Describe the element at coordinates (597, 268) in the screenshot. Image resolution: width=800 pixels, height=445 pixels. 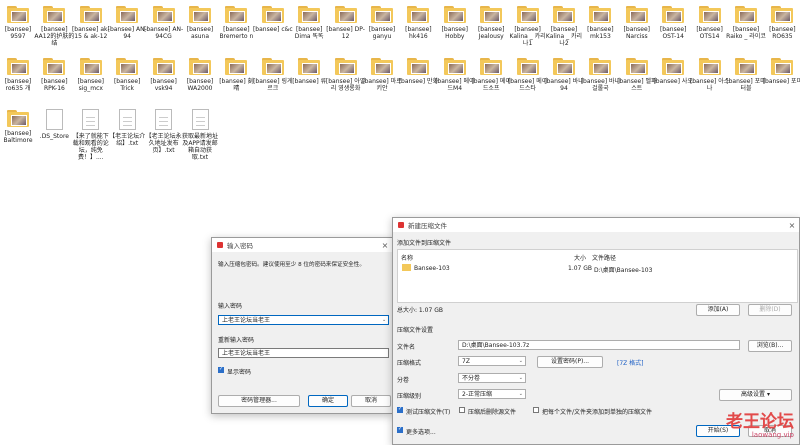
I see `list-item: Bansee-103 1.07 GB D:\桌面\Bansee-103` at that location.